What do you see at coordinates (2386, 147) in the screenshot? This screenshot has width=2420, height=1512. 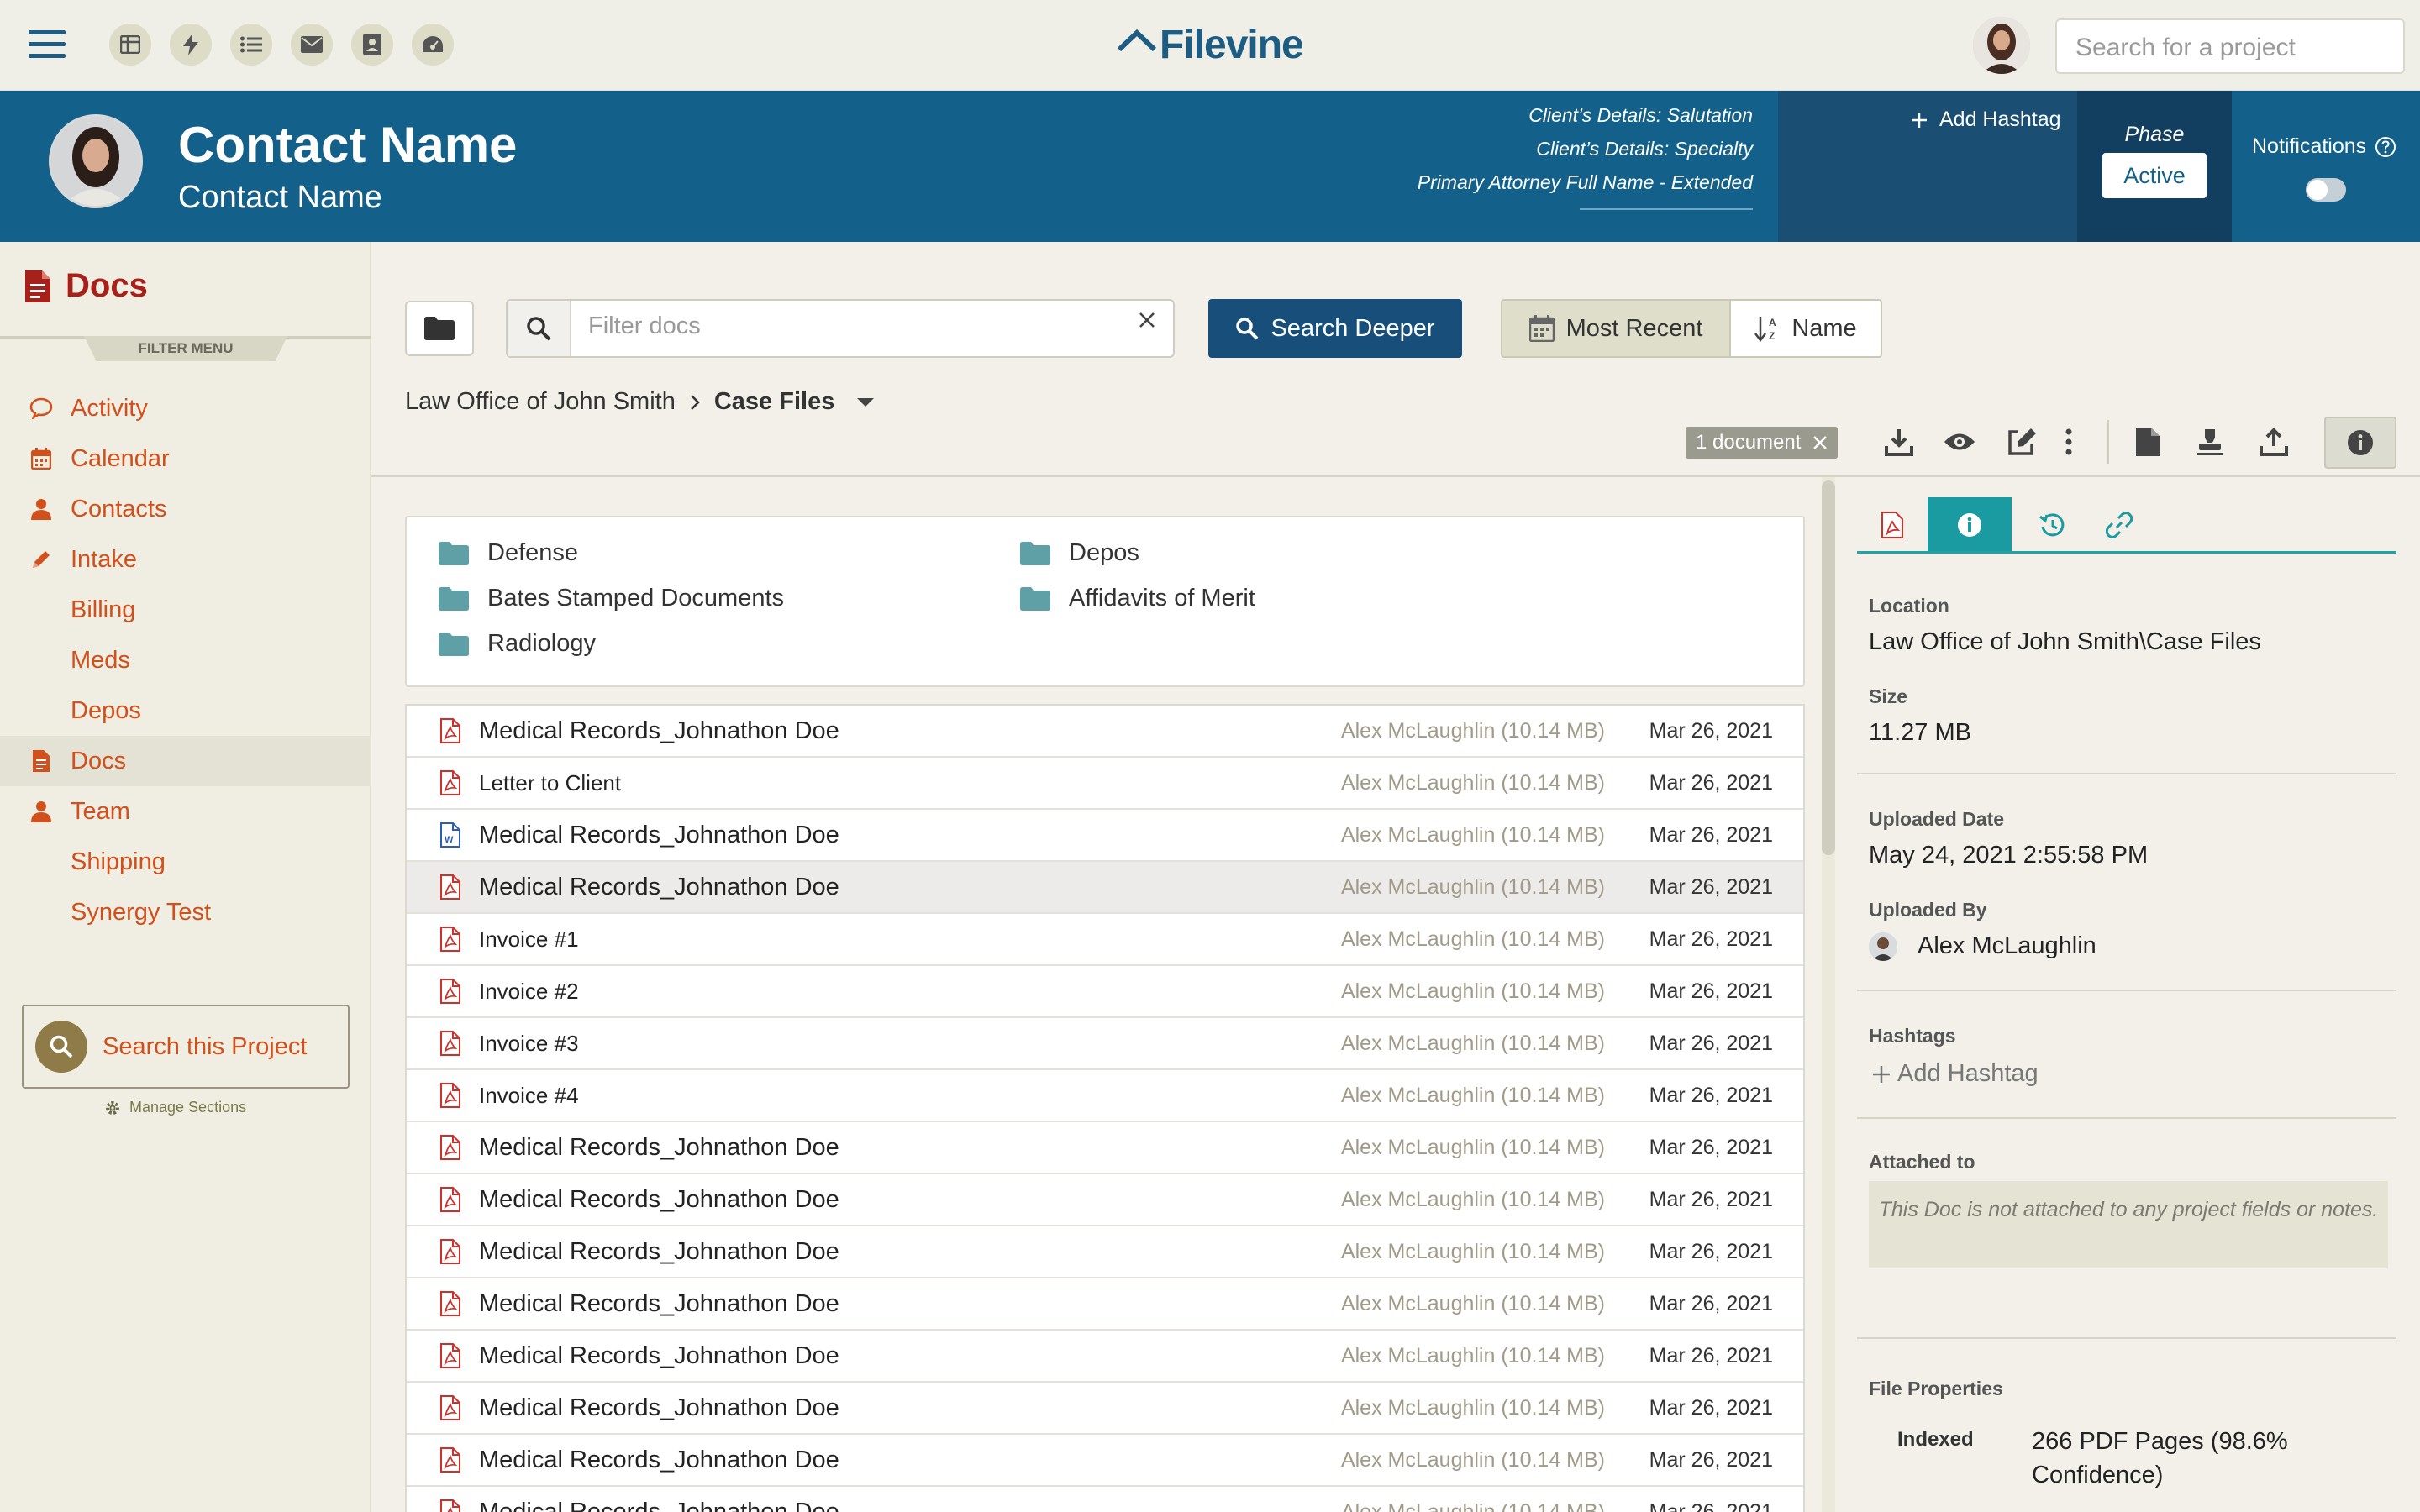 I see `help-icon` at bounding box center [2386, 147].